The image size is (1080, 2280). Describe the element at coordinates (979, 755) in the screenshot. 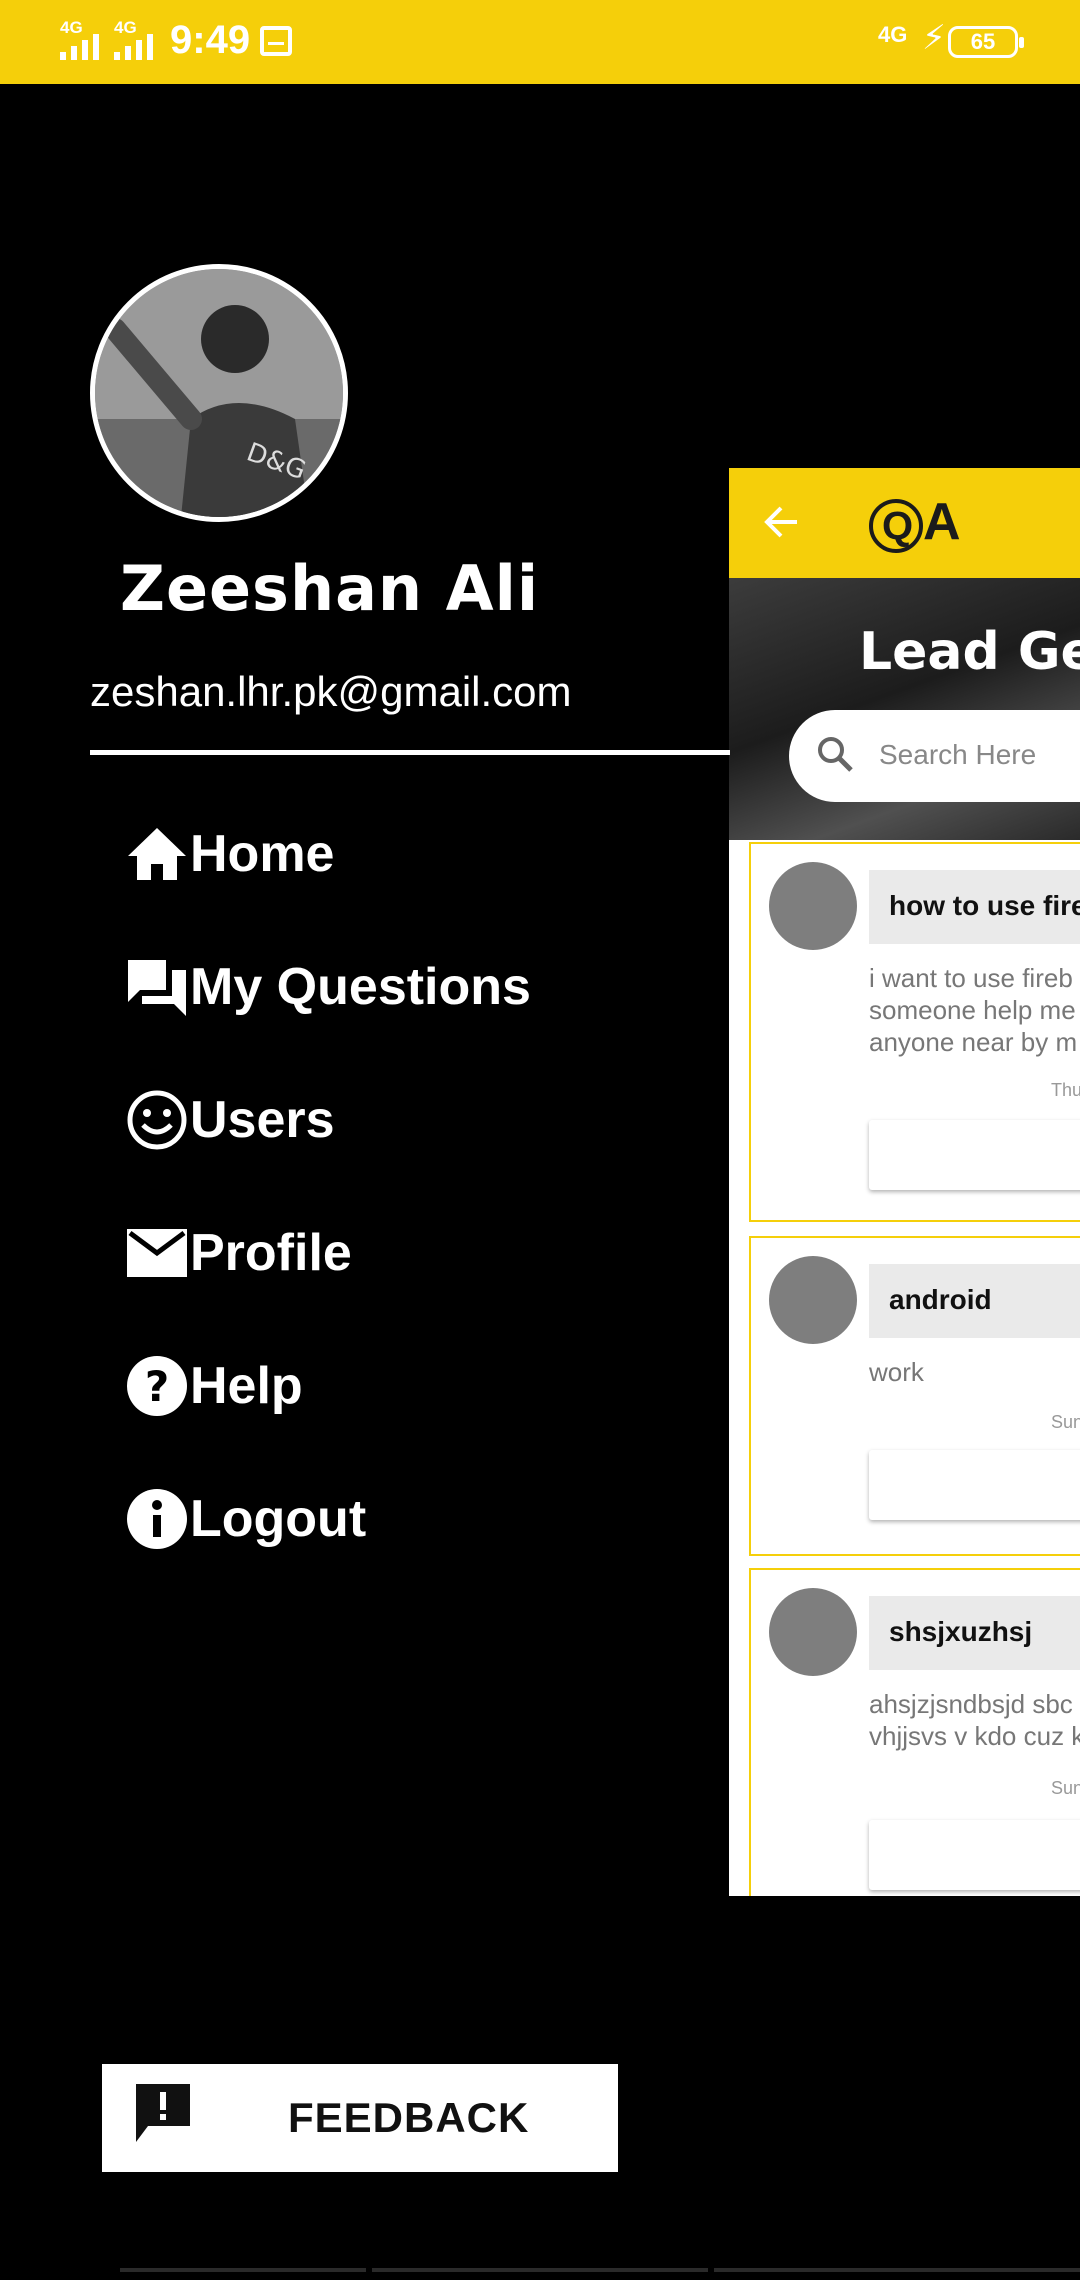

I see `search-input` at that location.